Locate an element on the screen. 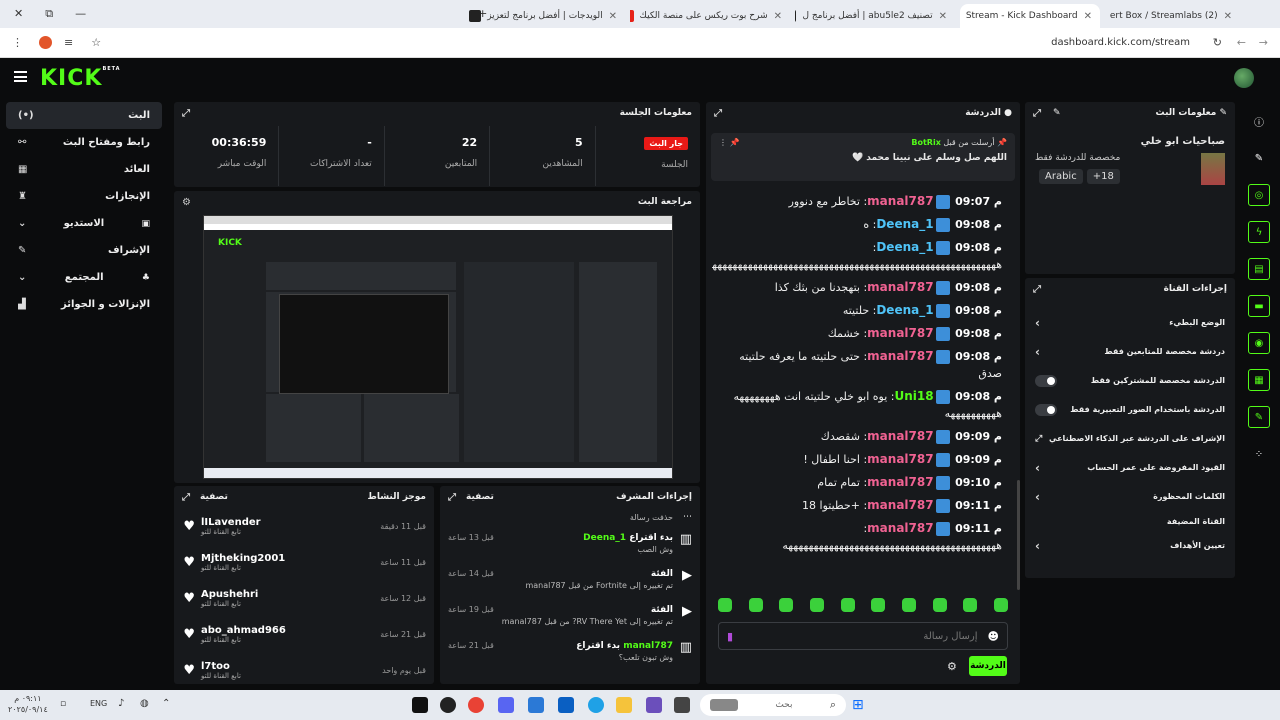  chat-scrollbar is located at coordinates (1018, 535).